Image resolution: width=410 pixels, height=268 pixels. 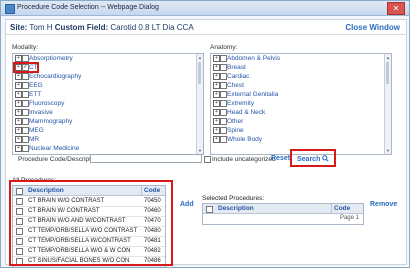 What do you see at coordinates (280, 158) in the screenshot?
I see `reset-button: Reset` at bounding box center [280, 158].